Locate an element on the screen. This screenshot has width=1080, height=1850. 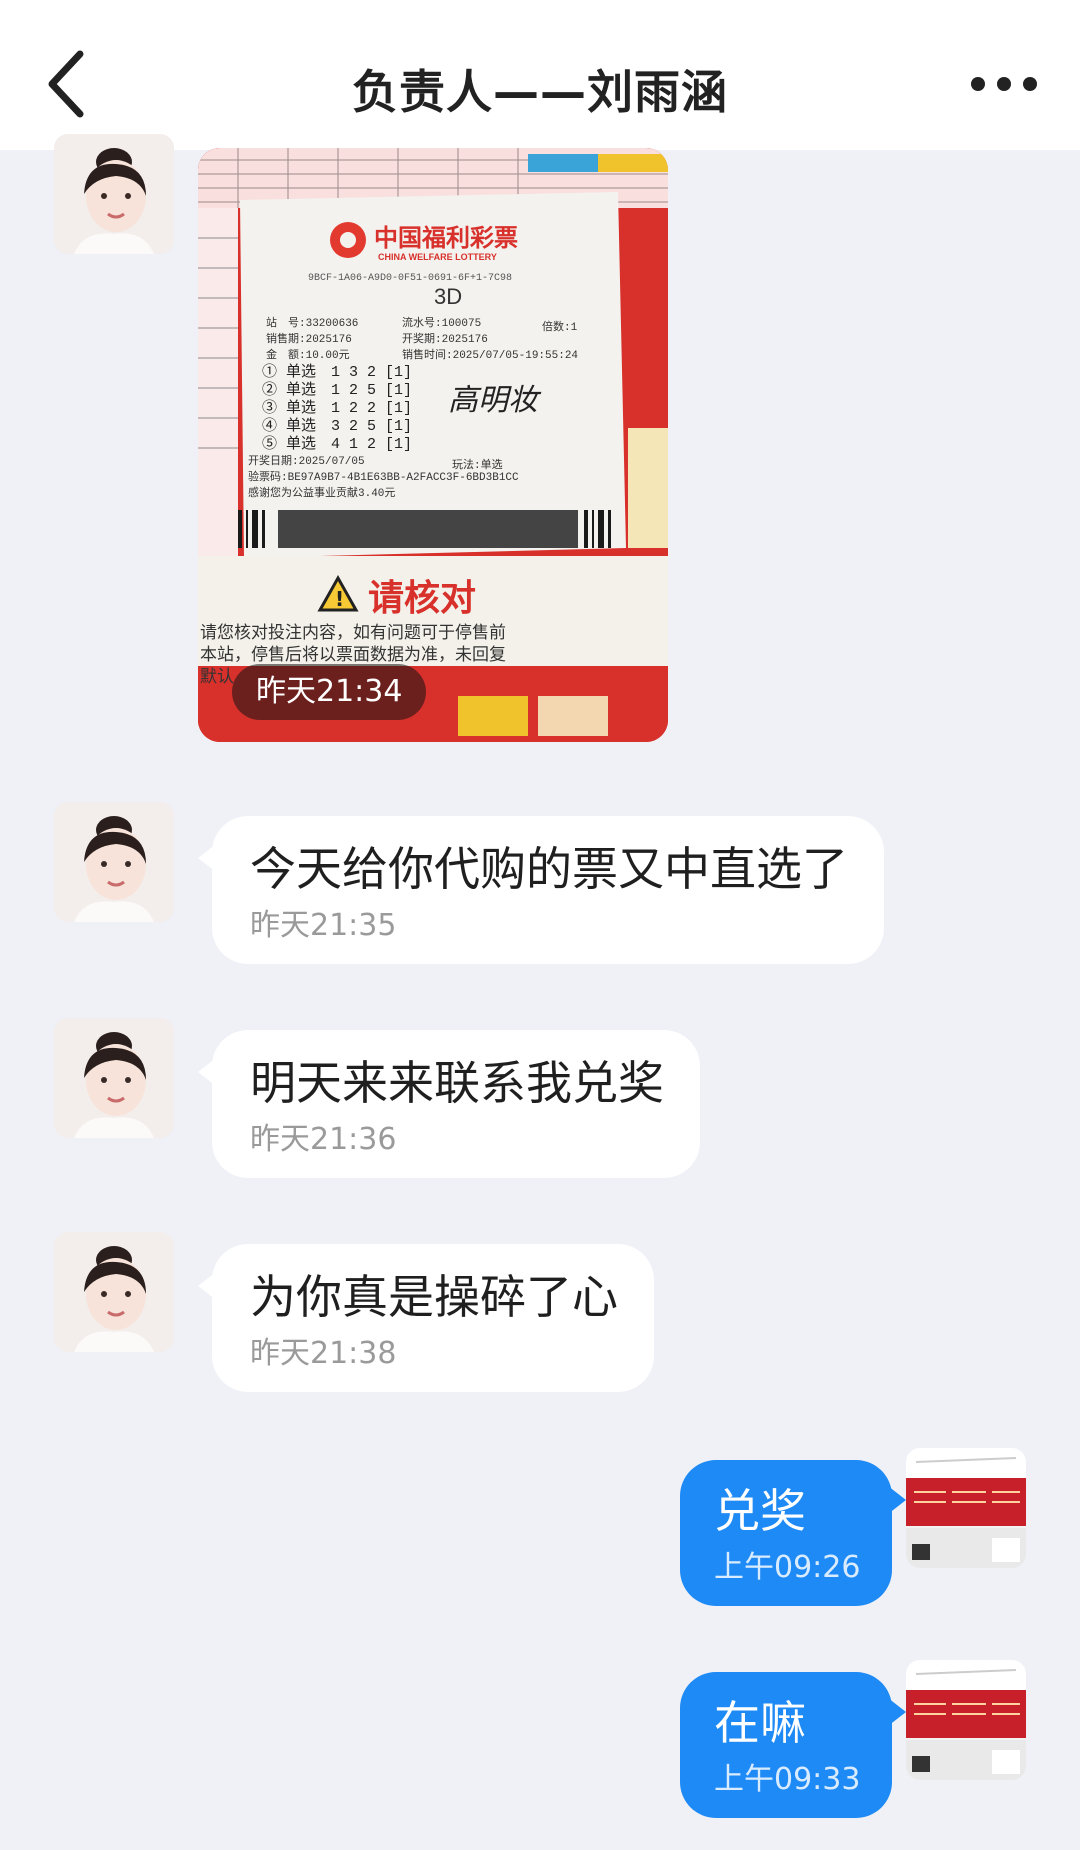
ticket-amount: 金 额:10.00元 is located at coordinates (308, 354).